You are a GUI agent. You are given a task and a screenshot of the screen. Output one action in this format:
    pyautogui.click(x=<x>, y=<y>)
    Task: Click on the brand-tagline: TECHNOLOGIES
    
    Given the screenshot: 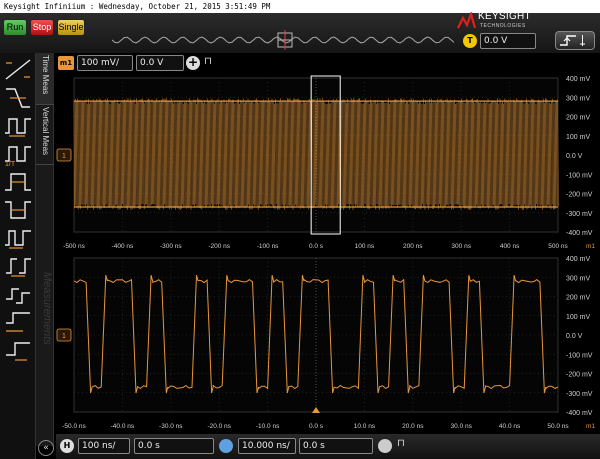 What is the action you would take?
    pyautogui.click(x=503, y=26)
    